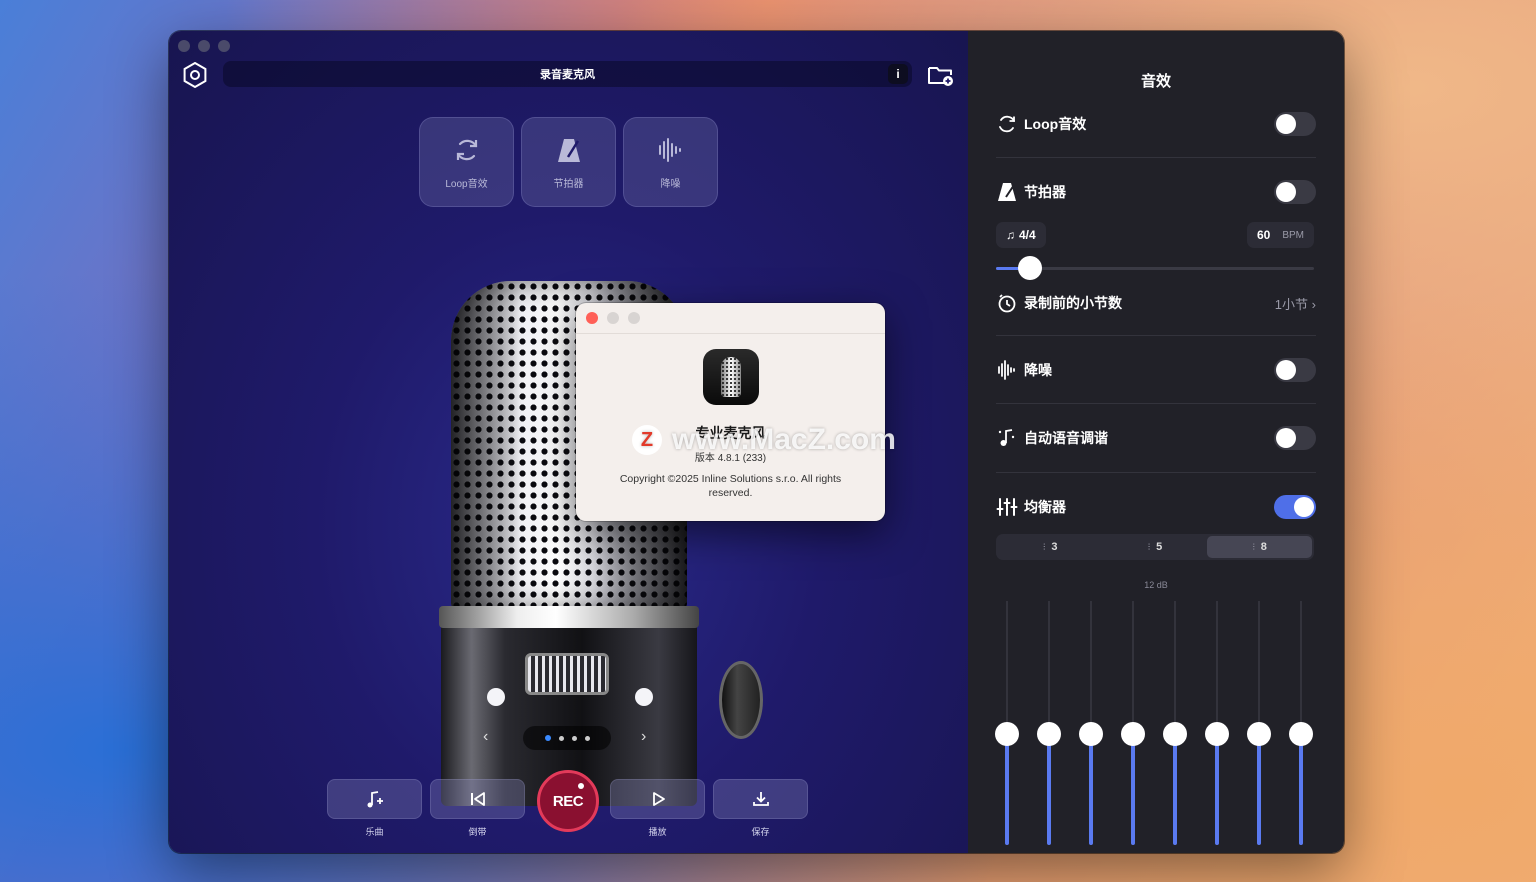 This screenshot has height=882, width=1536. Describe the element at coordinates (567, 74) in the screenshot. I see `window-title-bar: 录音麦克风 i` at that location.